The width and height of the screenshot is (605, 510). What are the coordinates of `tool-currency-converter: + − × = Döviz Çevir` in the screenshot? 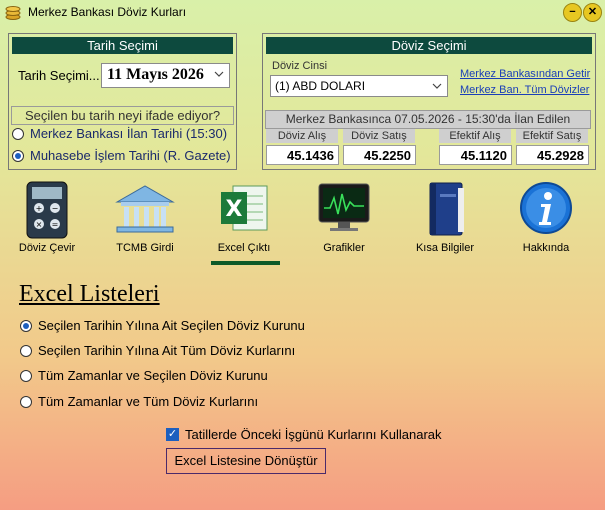 It's located at (47, 217).